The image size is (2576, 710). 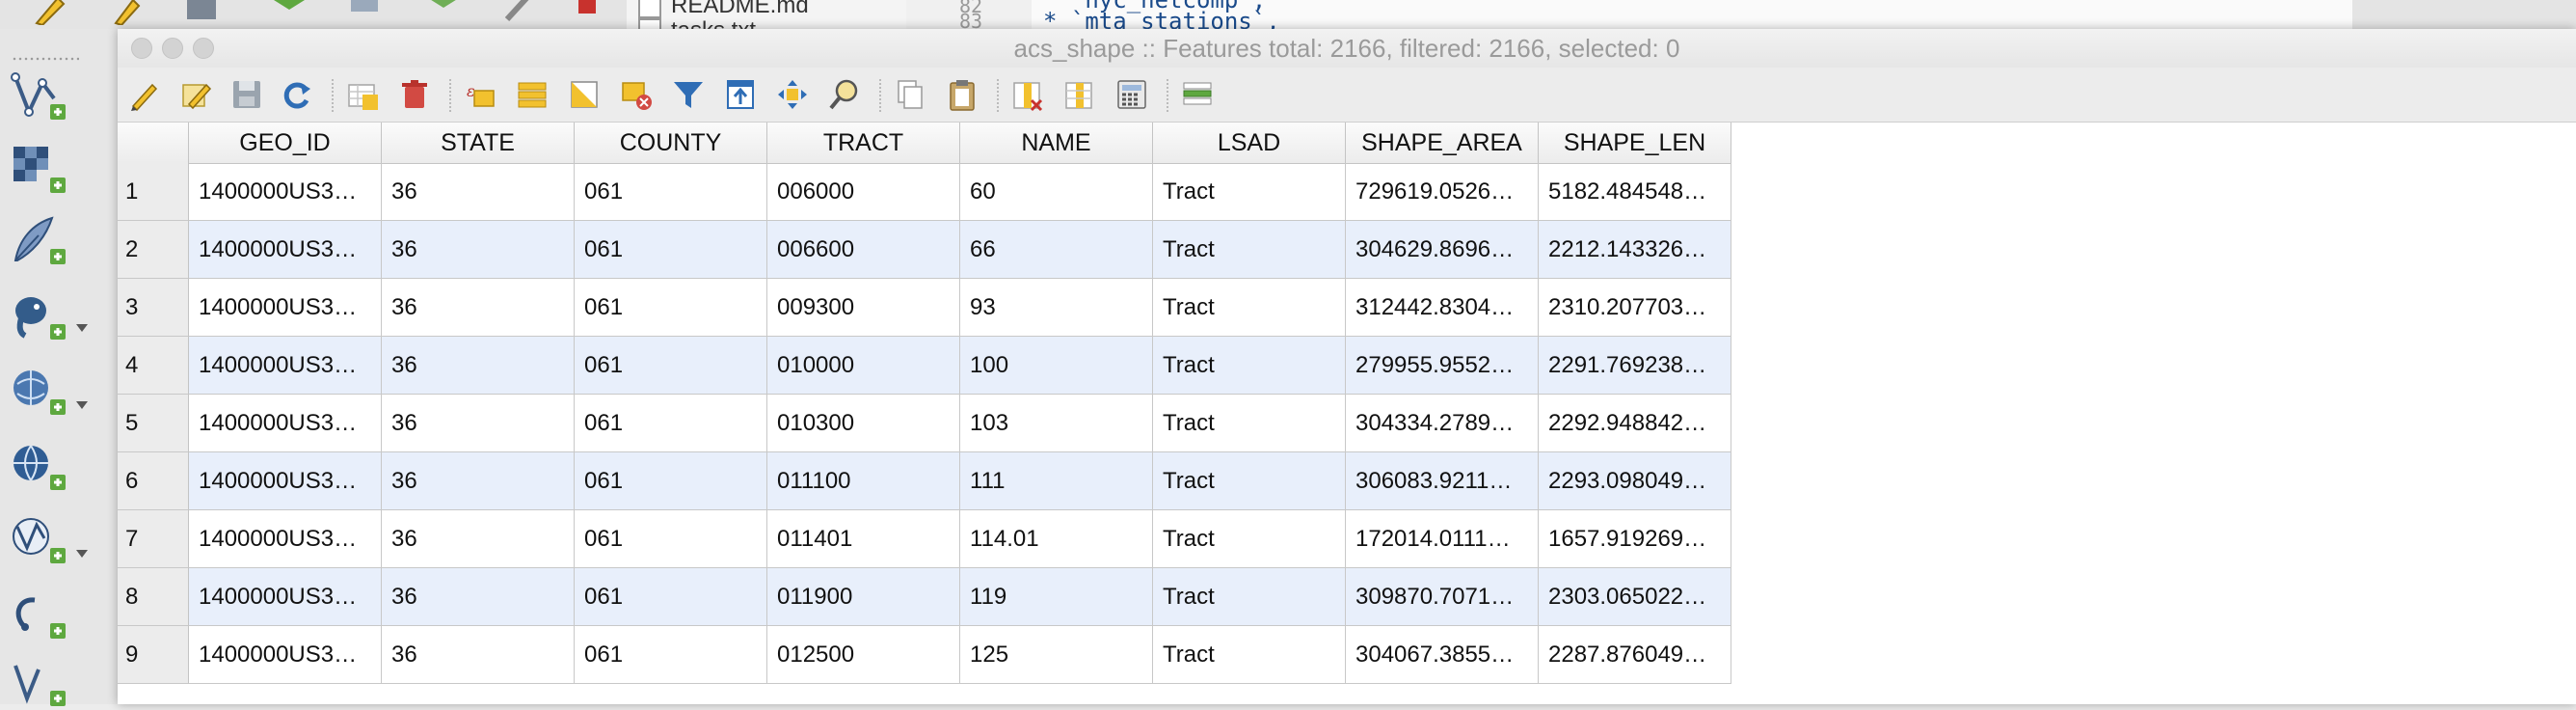 I want to click on table-cell-tract: 011401, so click(x=864, y=539).